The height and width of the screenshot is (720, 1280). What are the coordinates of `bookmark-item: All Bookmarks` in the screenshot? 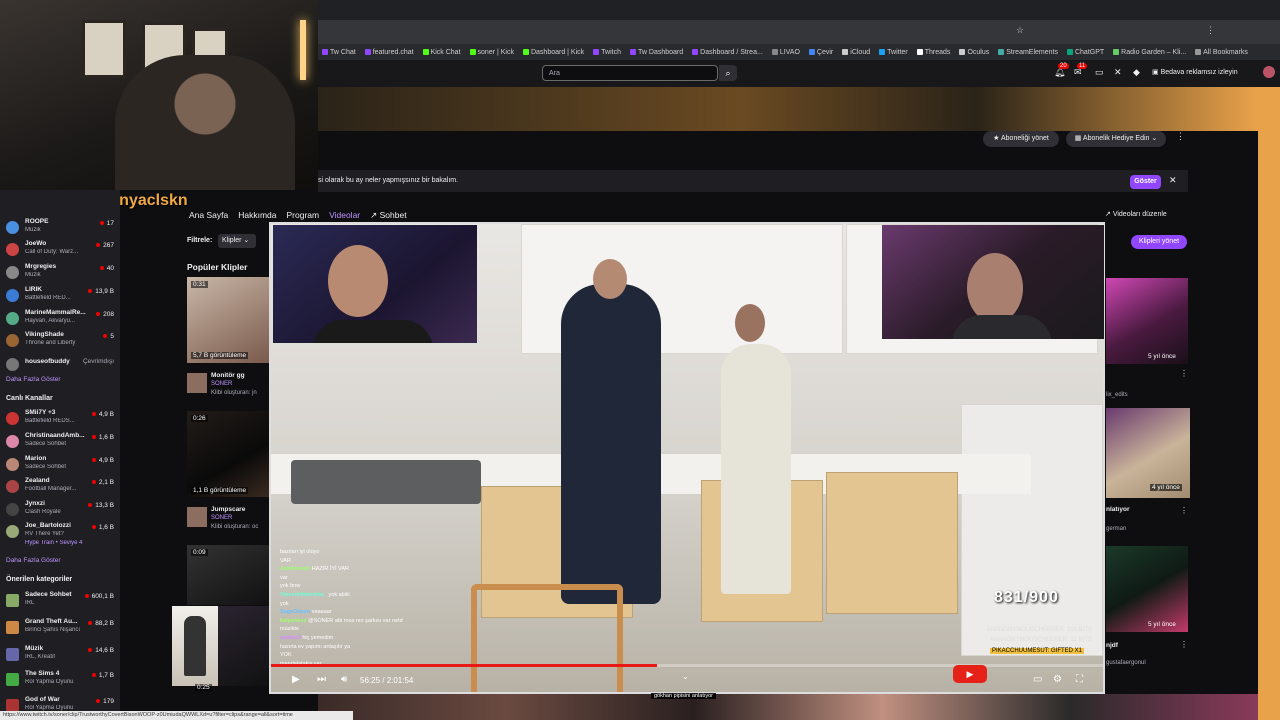 It's located at (1221, 52).